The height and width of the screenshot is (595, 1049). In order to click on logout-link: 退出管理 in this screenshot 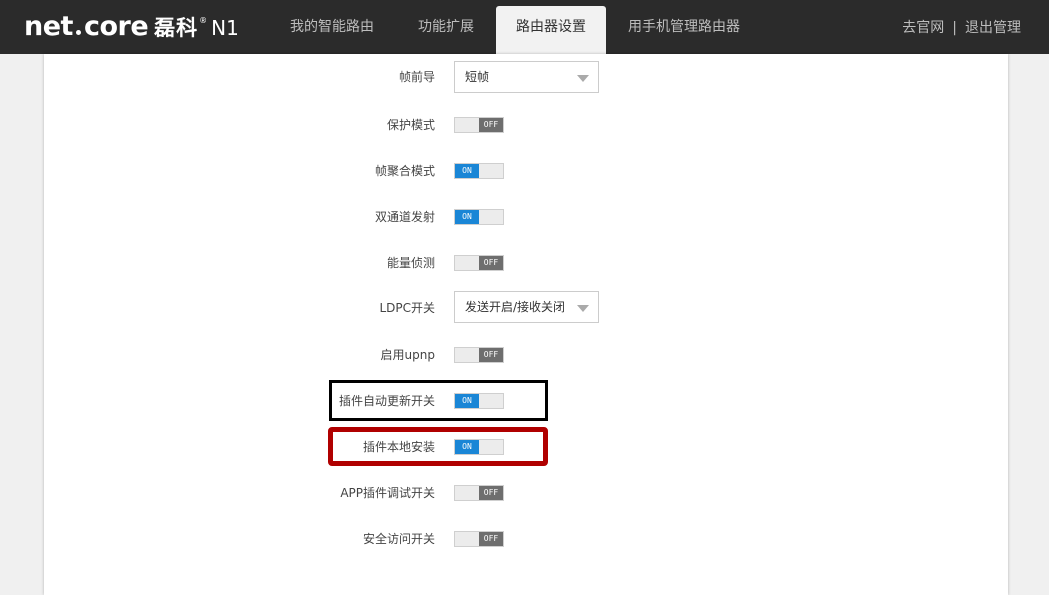, I will do `click(993, 27)`.